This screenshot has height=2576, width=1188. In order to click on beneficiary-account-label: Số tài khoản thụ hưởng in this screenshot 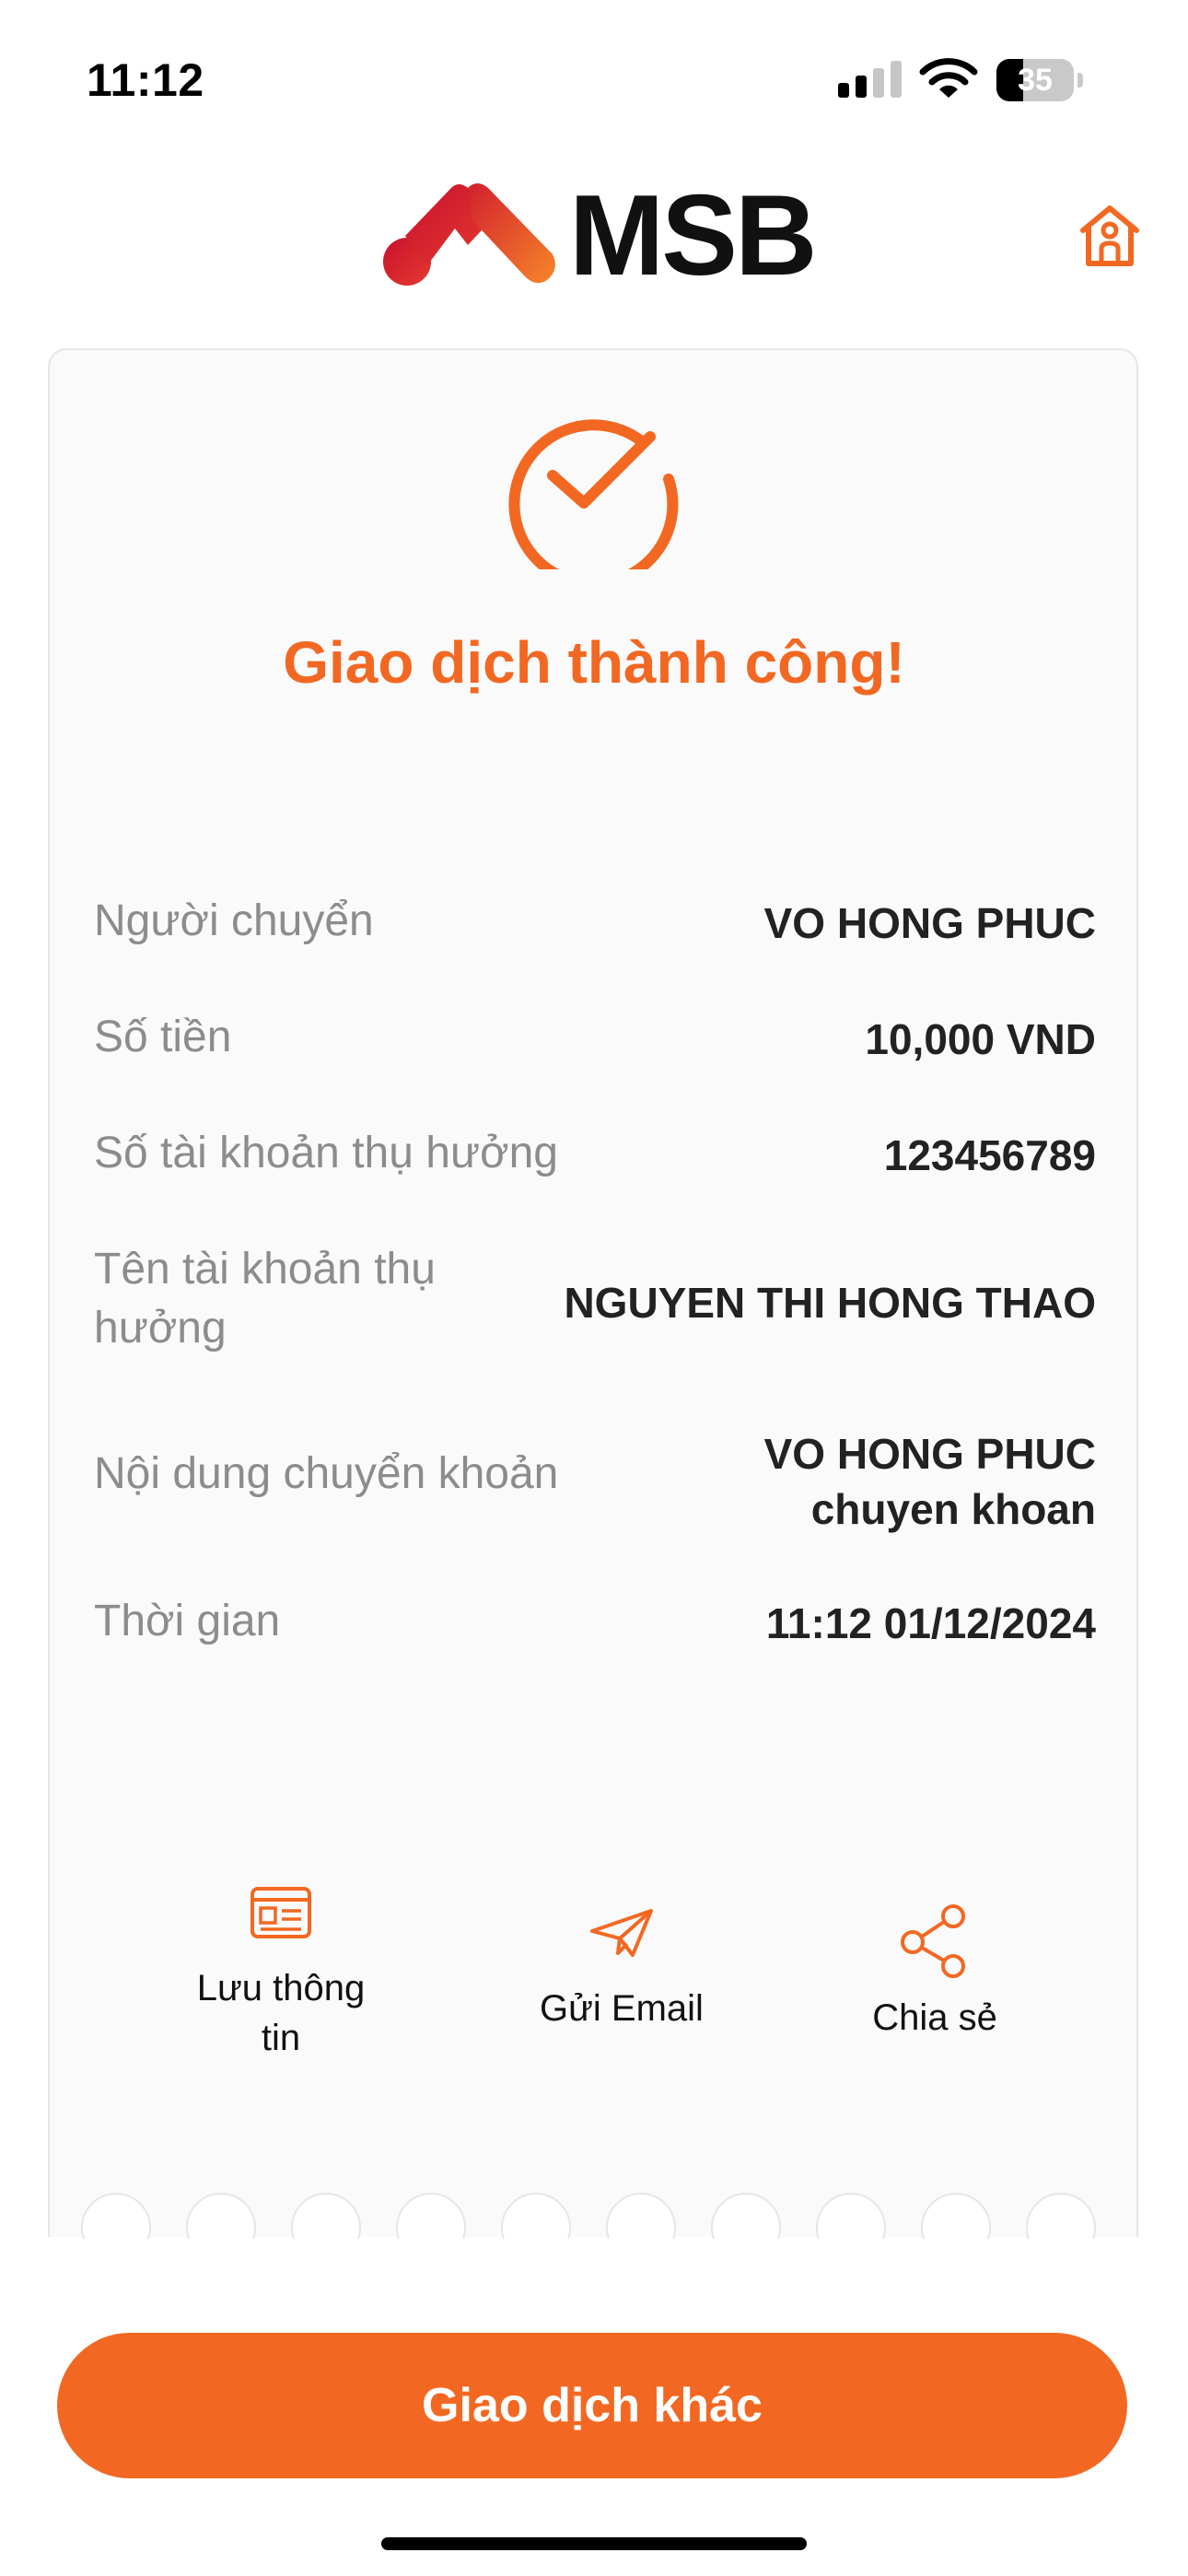, I will do `click(326, 1153)`.